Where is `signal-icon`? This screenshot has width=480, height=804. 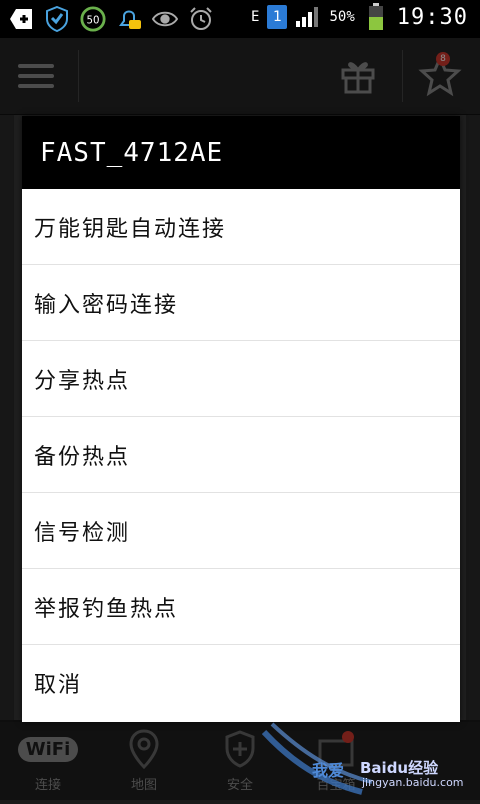
signal-icon is located at coordinates (308, 17).